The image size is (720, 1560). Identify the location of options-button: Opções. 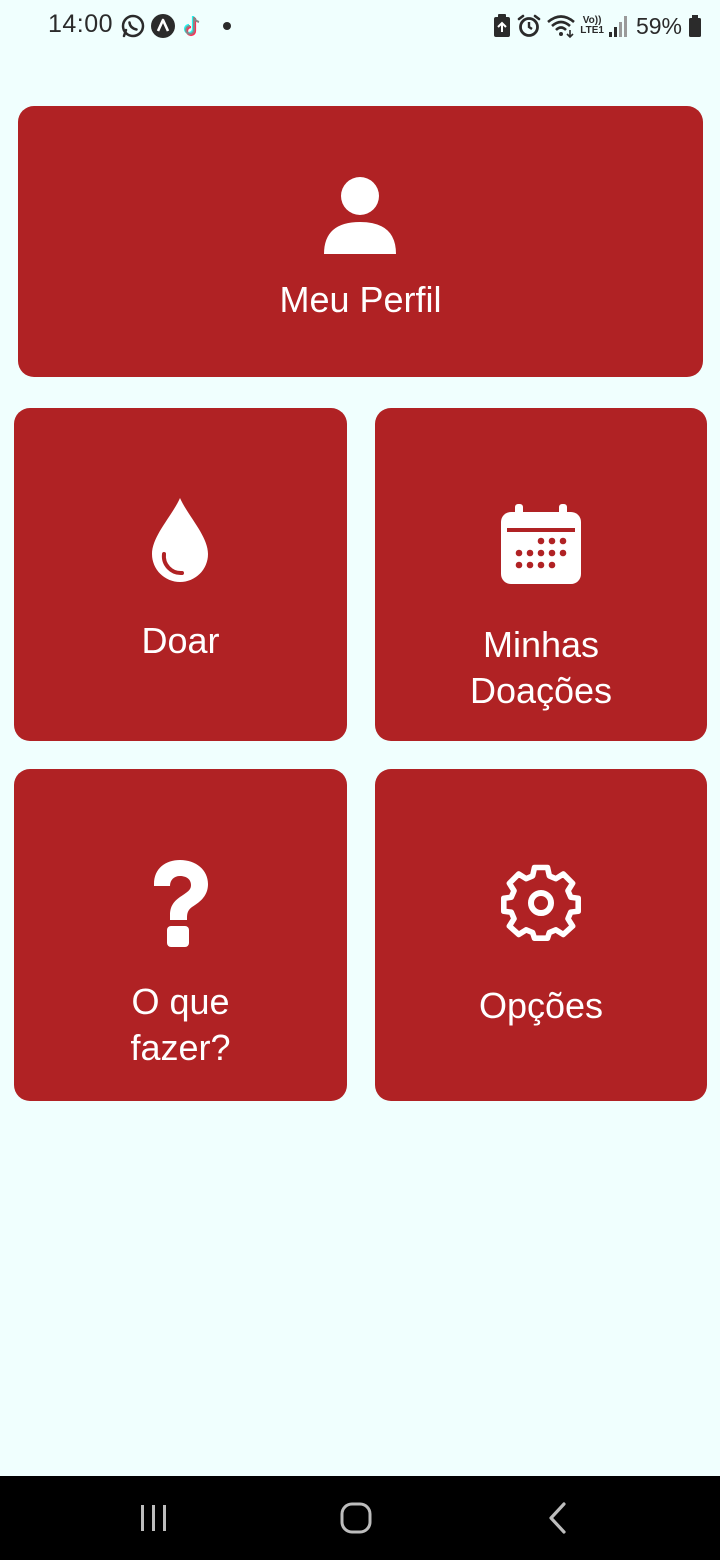
(541, 935).